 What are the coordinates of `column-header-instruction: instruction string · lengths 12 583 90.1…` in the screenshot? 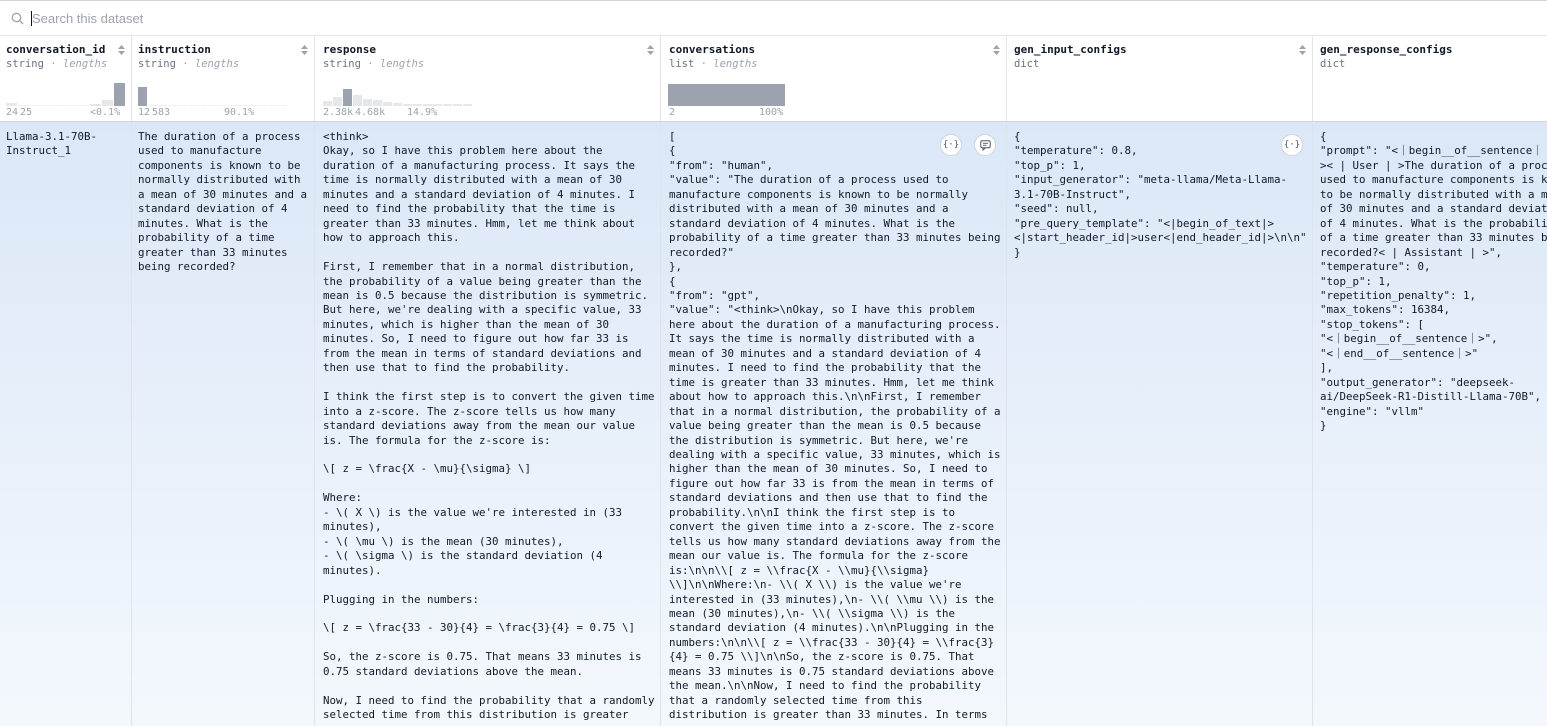 It's located at (223, 79).